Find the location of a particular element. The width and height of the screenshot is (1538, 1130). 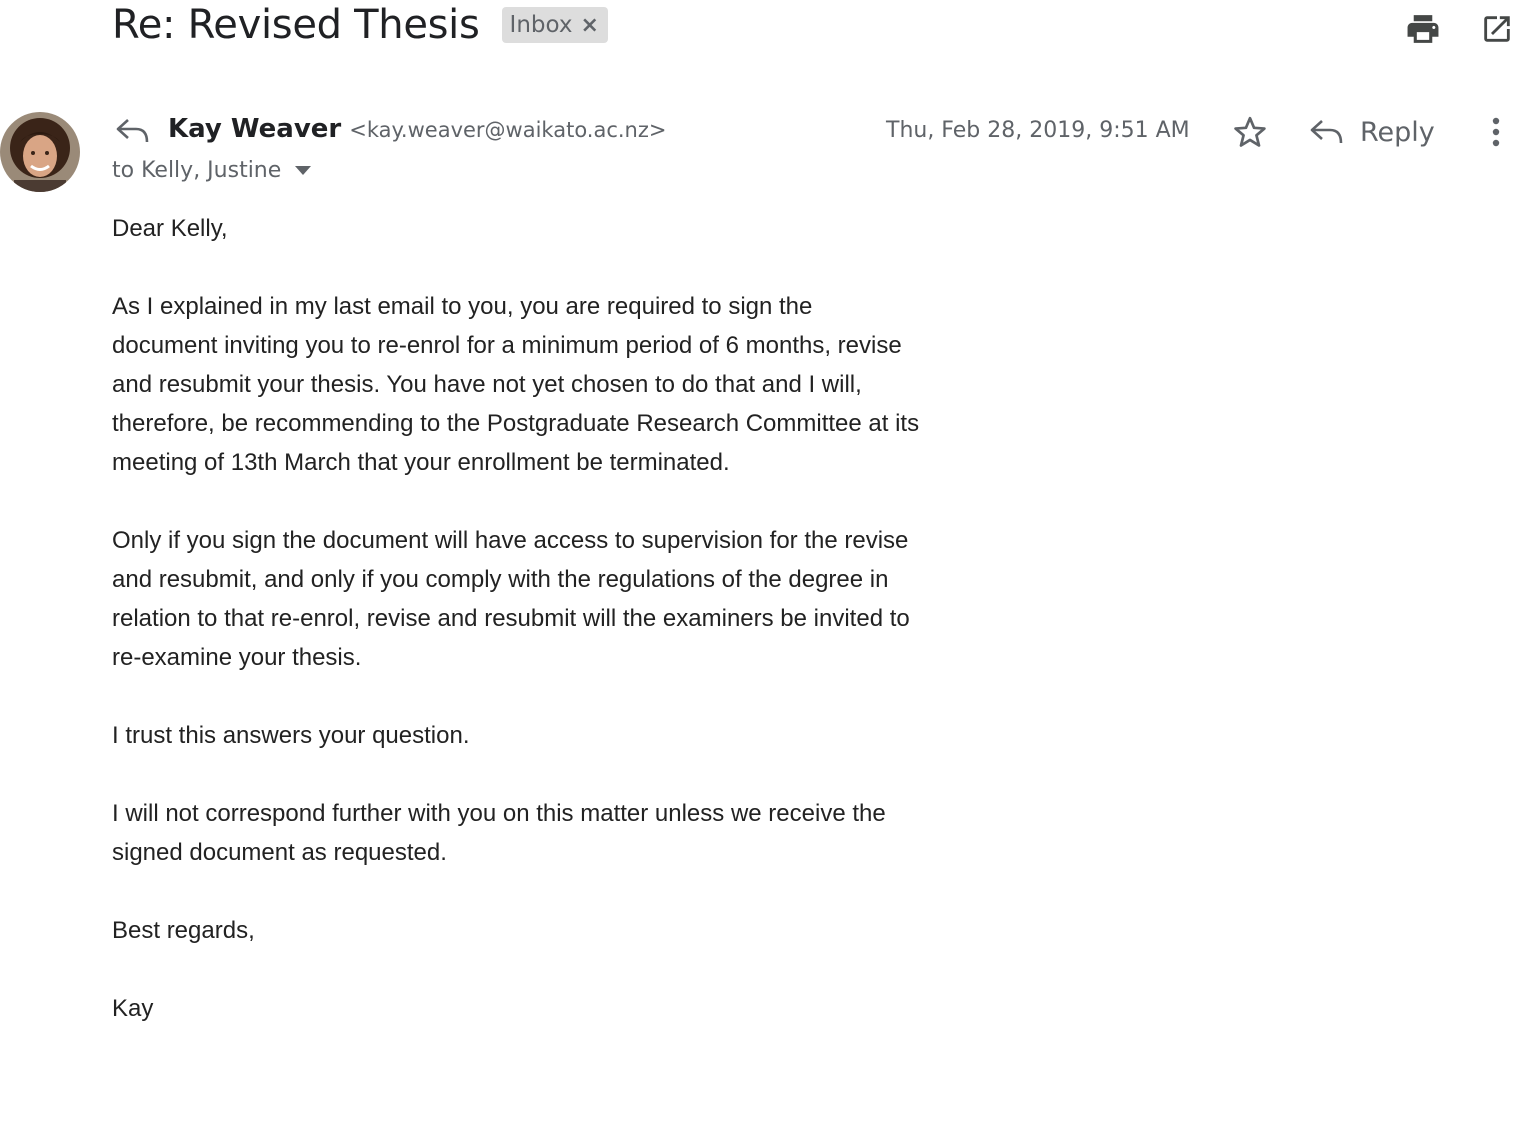

reply-button: Reply is located at coordinates (1371, 132).